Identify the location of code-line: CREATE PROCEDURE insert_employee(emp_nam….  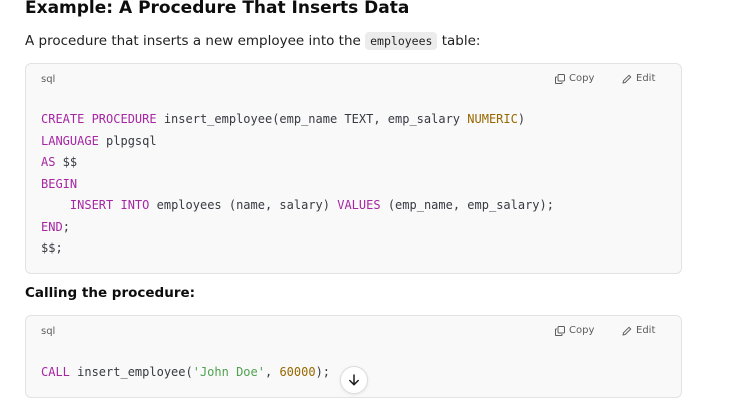
(283, 119).